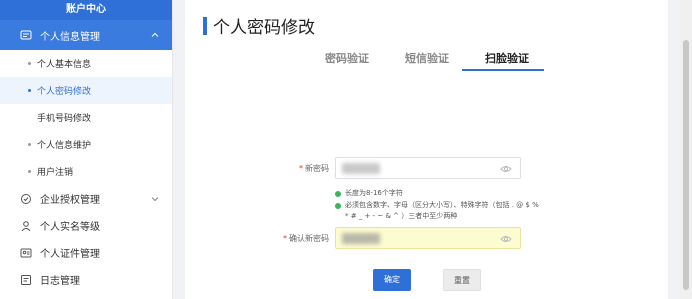 Image resolution: width=692 pixels, height=299 pixels. I want to click on sidebar-item-password-change: 个人密码修改, so click(86, 90).